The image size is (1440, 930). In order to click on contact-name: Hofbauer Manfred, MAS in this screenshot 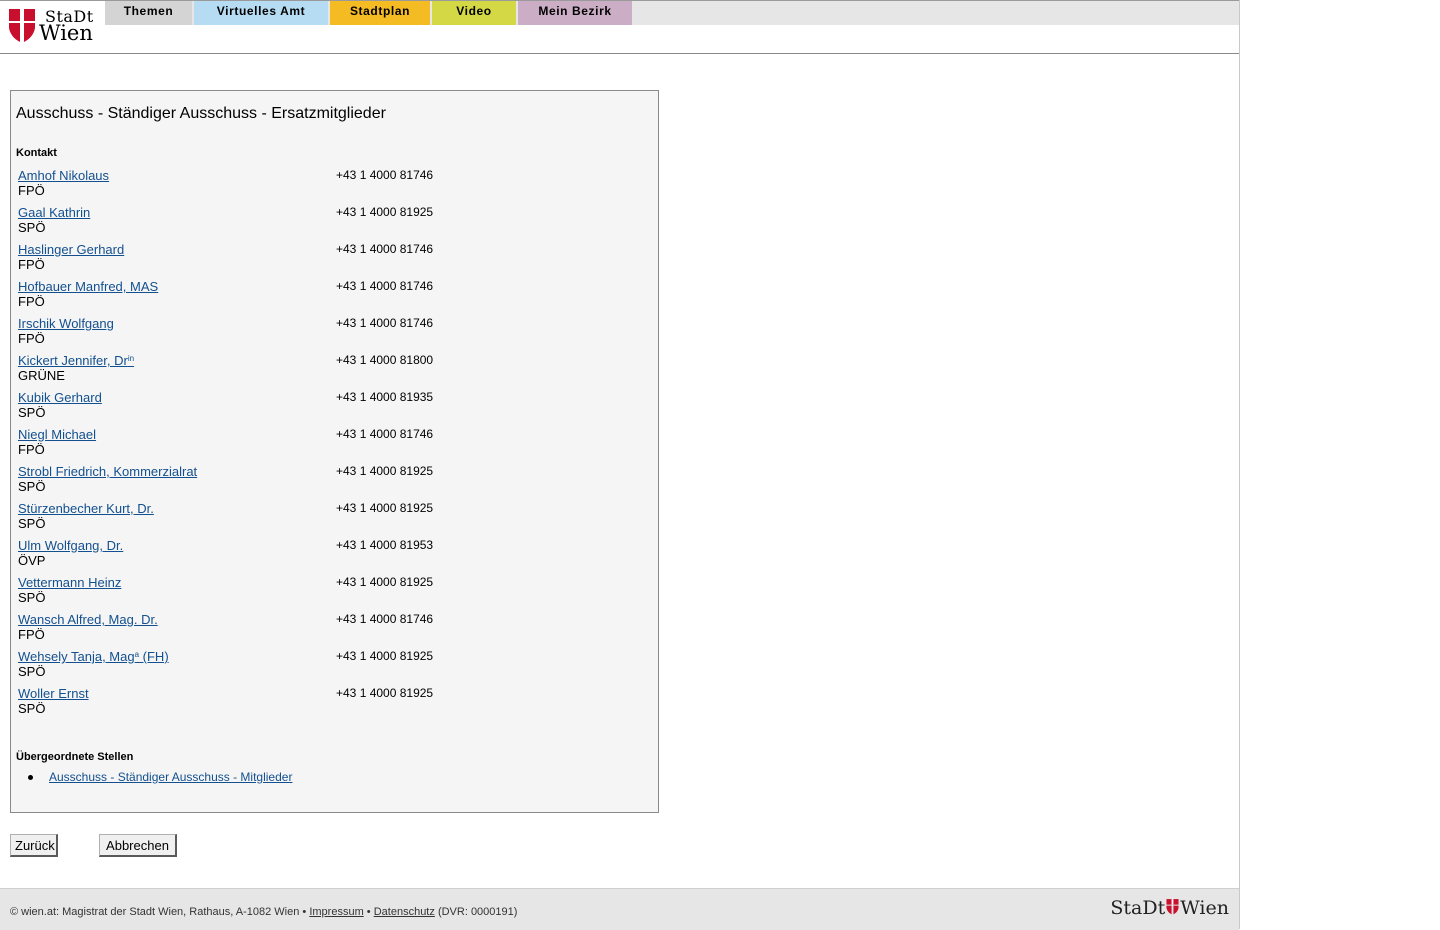, I will do `click(88, 286)`.